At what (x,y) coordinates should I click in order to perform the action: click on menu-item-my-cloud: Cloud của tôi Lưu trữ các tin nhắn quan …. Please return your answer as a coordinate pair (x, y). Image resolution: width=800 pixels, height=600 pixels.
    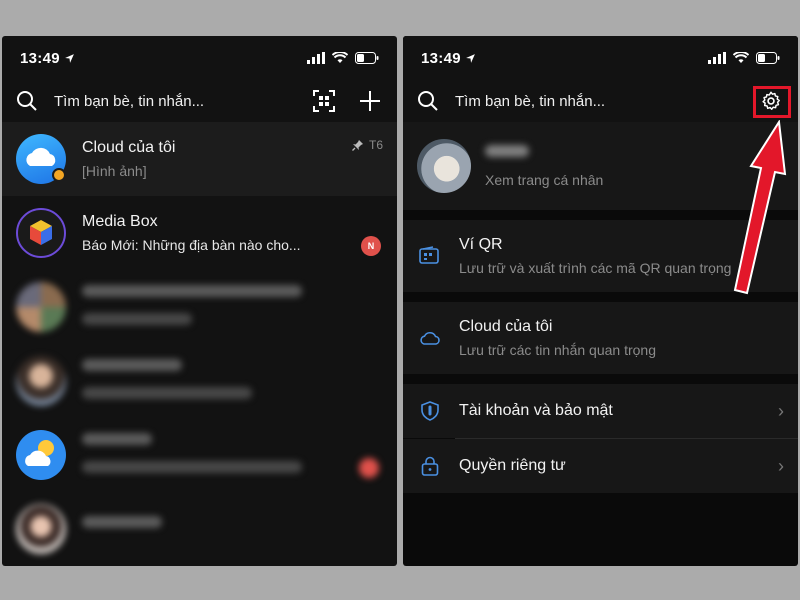
    Looking at the image, I should click on (600, 338).